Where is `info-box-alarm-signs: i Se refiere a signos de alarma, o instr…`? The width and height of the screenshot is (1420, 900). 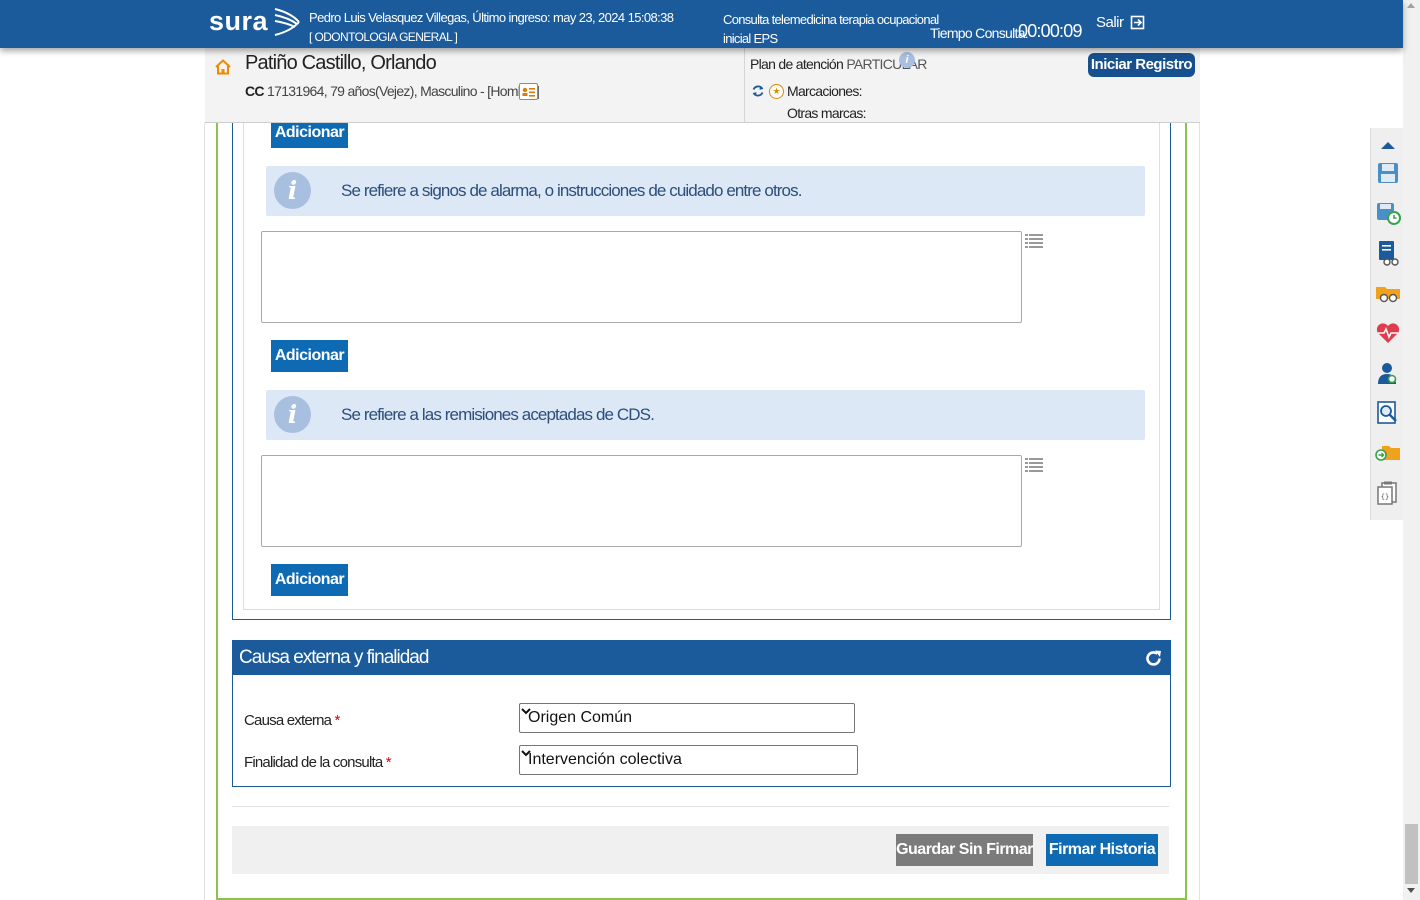
info-box-alarm-signs: i Se refiere a signos de alarma, o instr… is located at coordinates (705, 191).